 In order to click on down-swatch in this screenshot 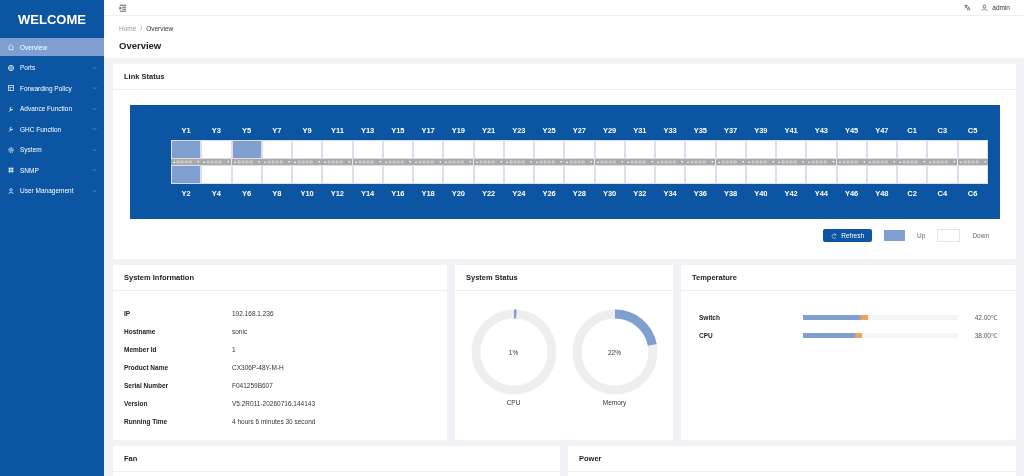, I will do `click(949, 235)`.